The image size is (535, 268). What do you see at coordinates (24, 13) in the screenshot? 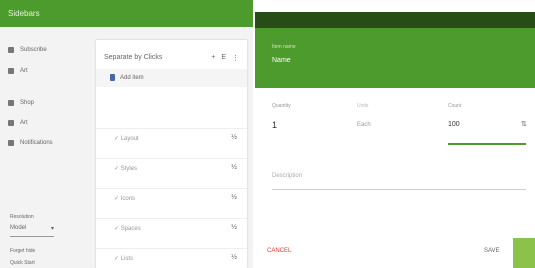
I see `app-title: Sidebars` at bounding box center [24, 13].